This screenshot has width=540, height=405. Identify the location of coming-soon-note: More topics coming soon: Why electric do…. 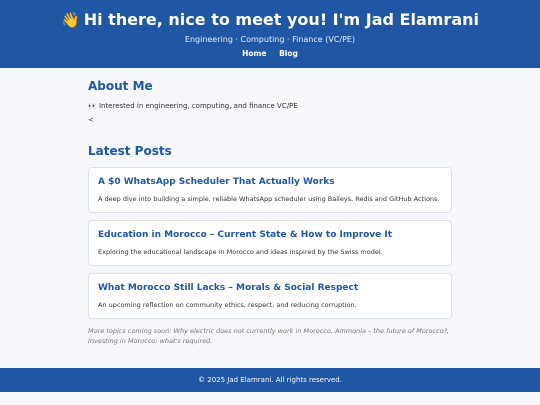
(269, 336).